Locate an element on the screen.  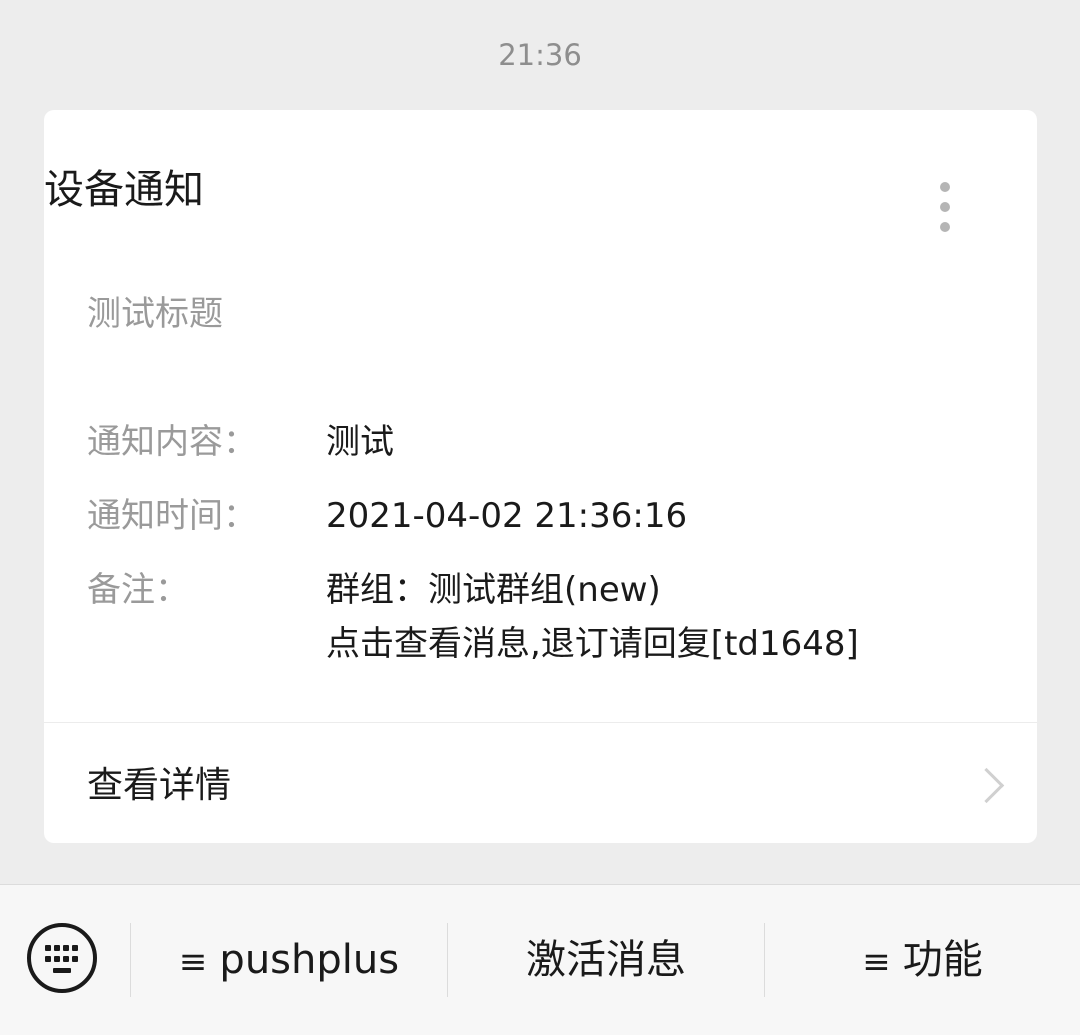
field-value-time: 2021-04-02 21:36:16 is located at coordinates (507, 516).